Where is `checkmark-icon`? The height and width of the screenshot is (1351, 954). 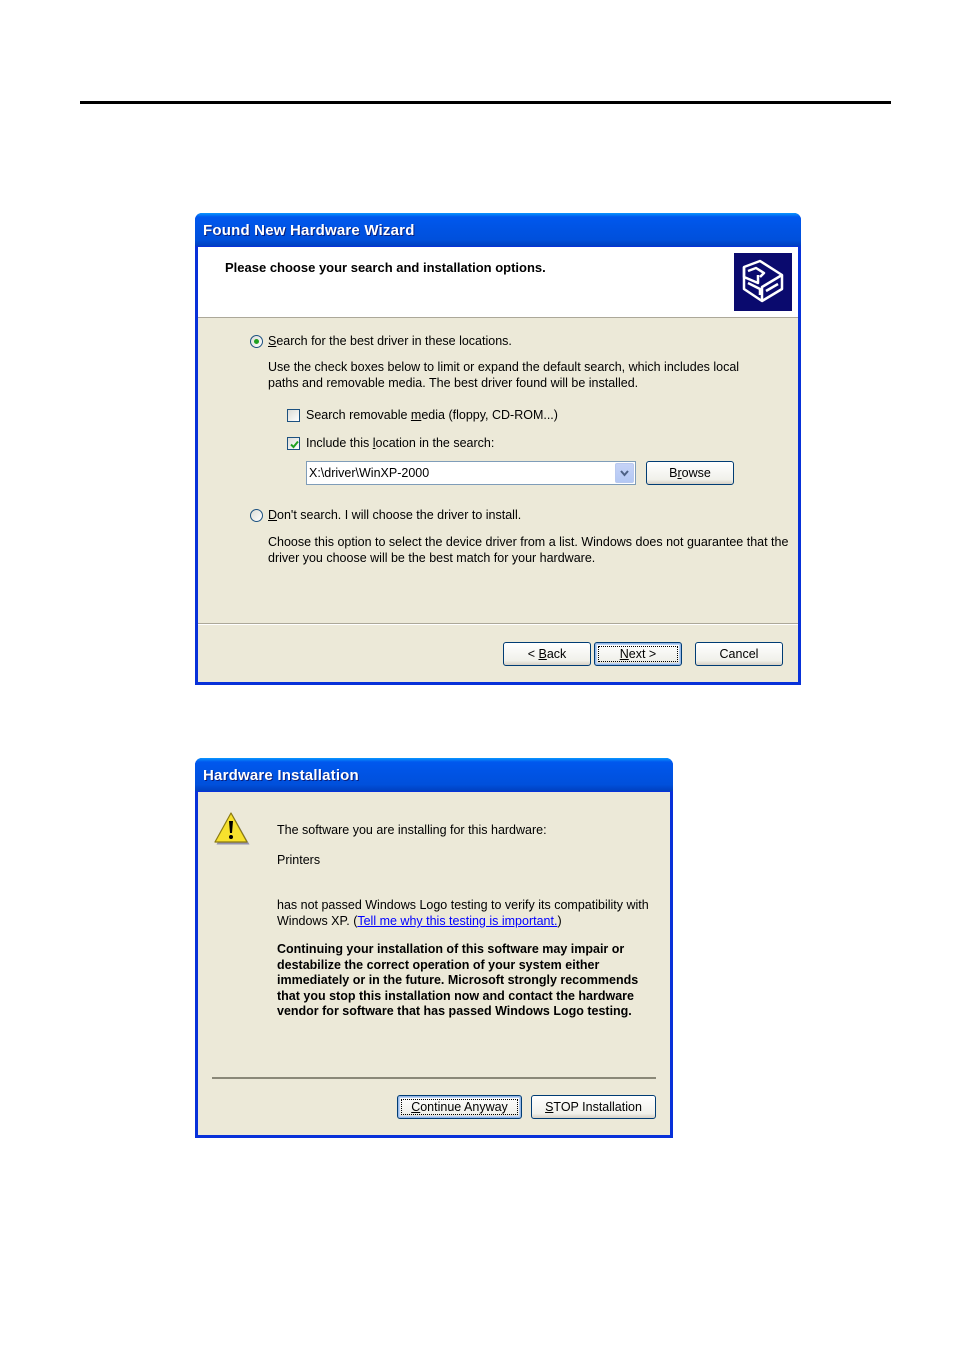 checkmark-icon is located at coordinates (294, 444).